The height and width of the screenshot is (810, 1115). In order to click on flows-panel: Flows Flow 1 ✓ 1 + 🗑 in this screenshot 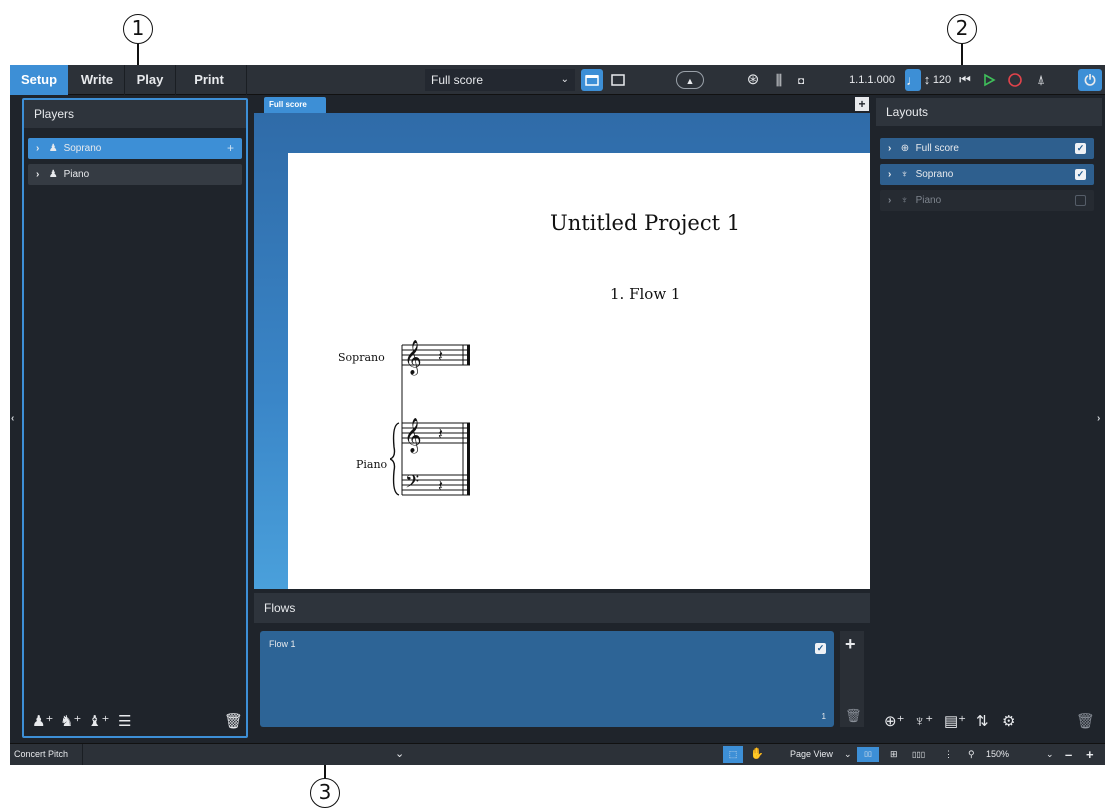, I will do `click(562, 666)`.